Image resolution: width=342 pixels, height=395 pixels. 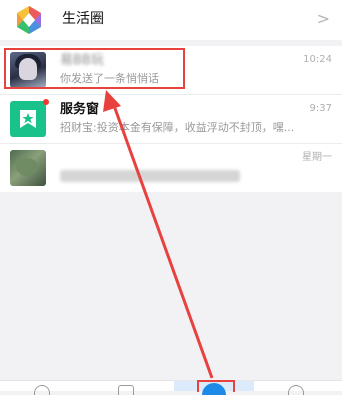 What do you see at coordinates (323, 18) in the screenshot?
I see `chevron-right-icon: >` at bounding box center [323, 18].